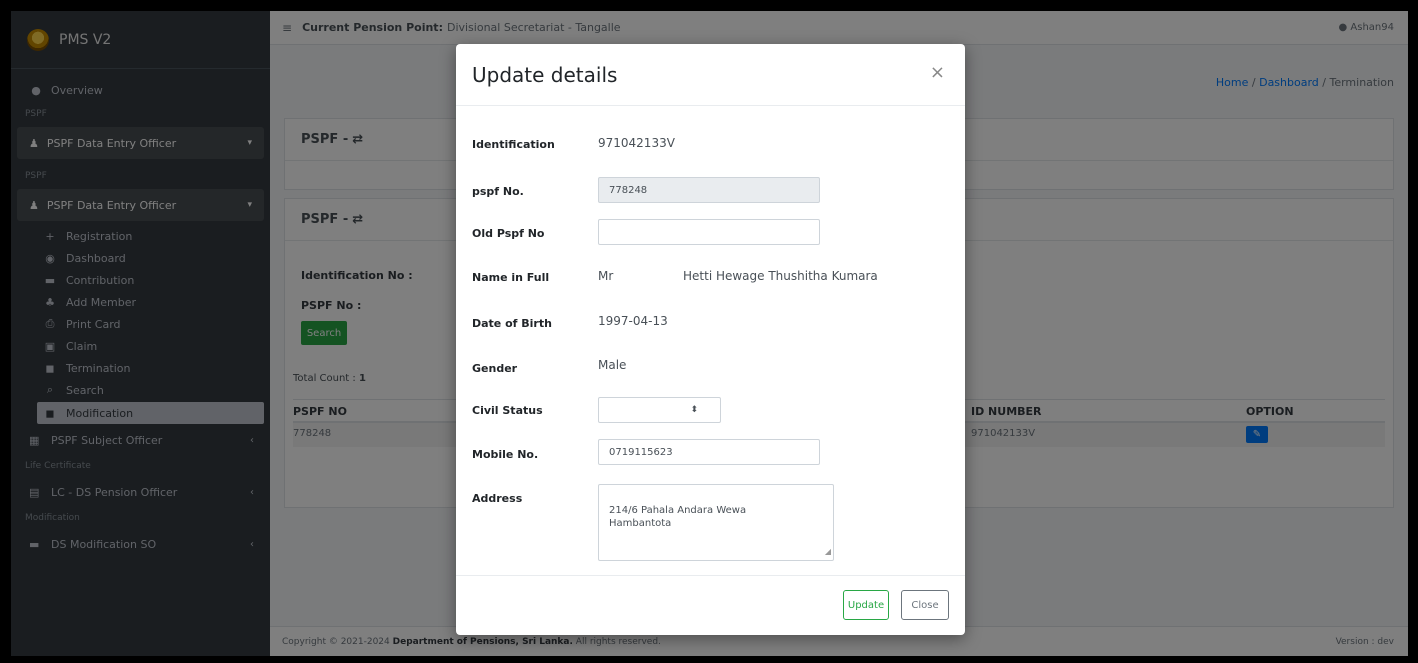 Image resolution: width=1418 pixels, height=663 pixels. What do you see at coordinates (925, 605) in the screenshot?
I see `close-button: Close` at bounding box center [925, 605].